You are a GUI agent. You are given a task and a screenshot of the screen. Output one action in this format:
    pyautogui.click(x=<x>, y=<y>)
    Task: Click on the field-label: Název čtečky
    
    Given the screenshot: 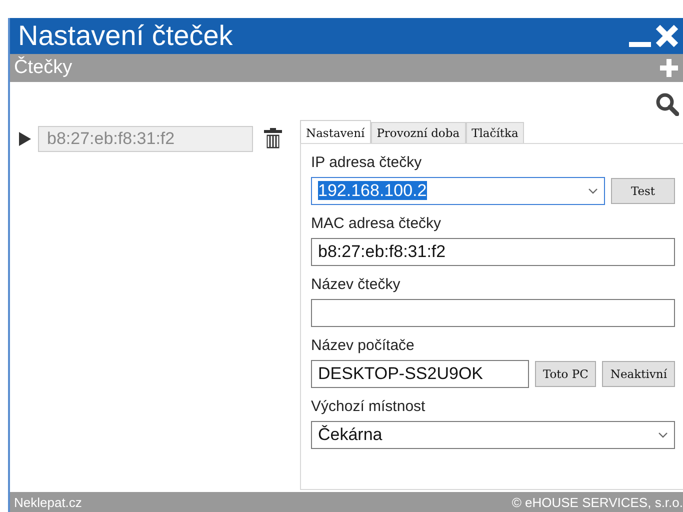 What is the action you would take?
    pyautogui.click(x=356, y=284)
    